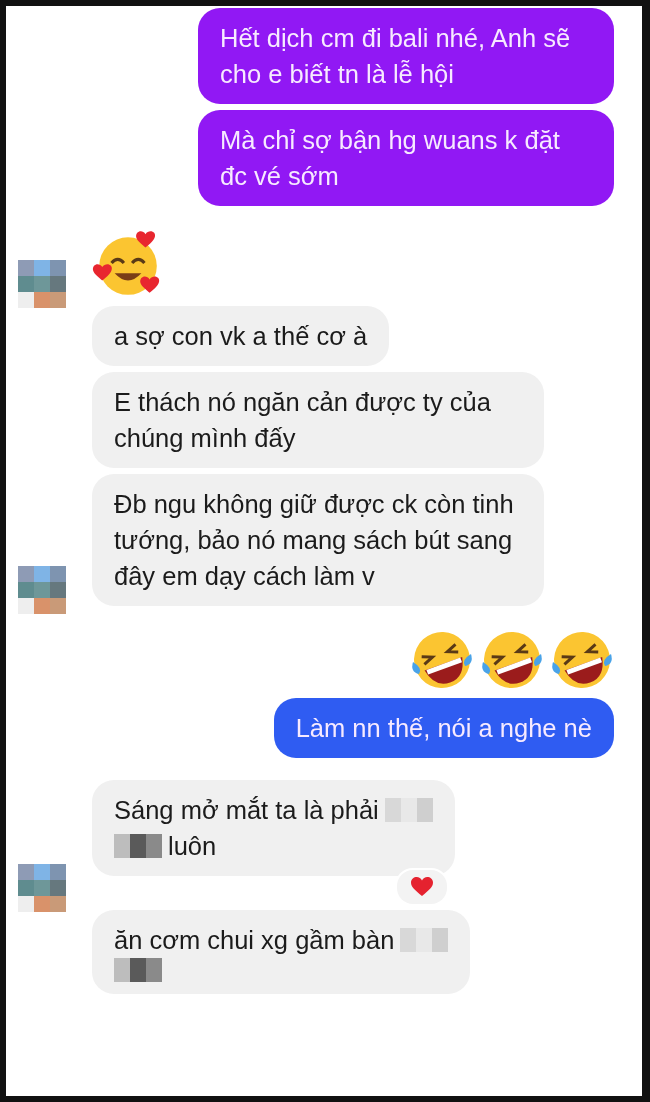 The height and width of the screenshot is (1102, 650). Describe the element at coordinates (254, 940) in the screenshot. I see `message-text: ăn cơm chui xg gầm bàn` at that location.